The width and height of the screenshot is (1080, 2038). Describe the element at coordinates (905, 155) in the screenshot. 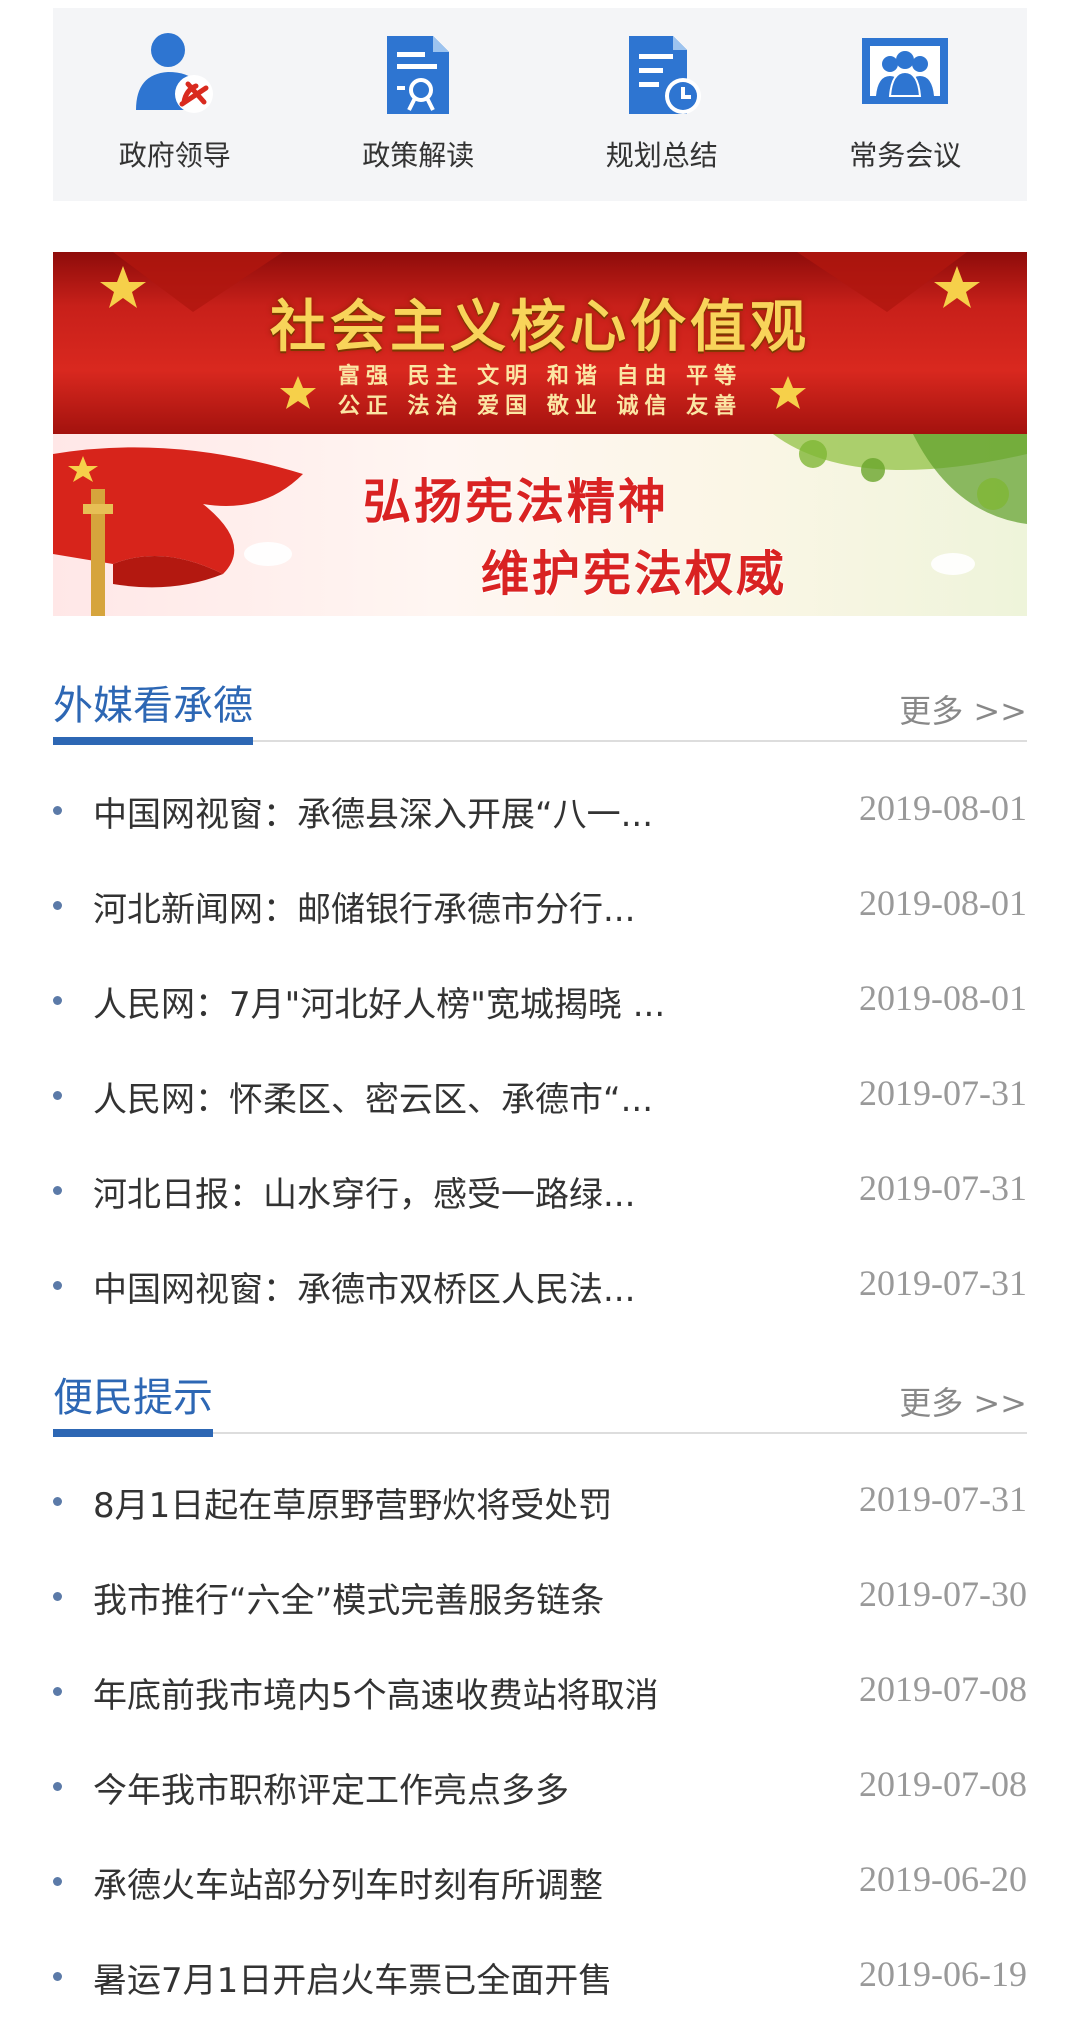

I see `quick-link-label: 常务会议` at that location.